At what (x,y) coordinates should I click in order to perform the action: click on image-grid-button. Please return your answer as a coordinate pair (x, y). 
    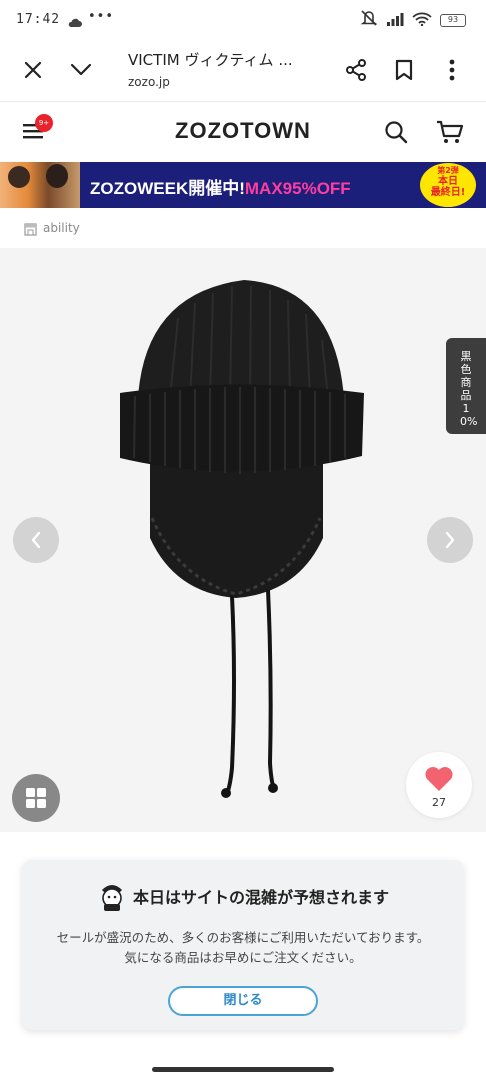
    Looking at the image, I should click on (36, 798).